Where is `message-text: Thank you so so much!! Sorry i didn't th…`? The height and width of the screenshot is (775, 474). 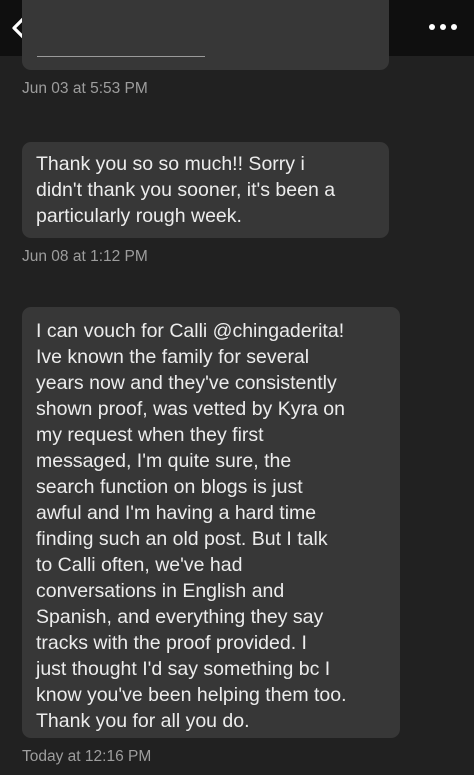 message-text: Thank you so so much!! Sorry i didn't th… is located at coordinates (186, 190).